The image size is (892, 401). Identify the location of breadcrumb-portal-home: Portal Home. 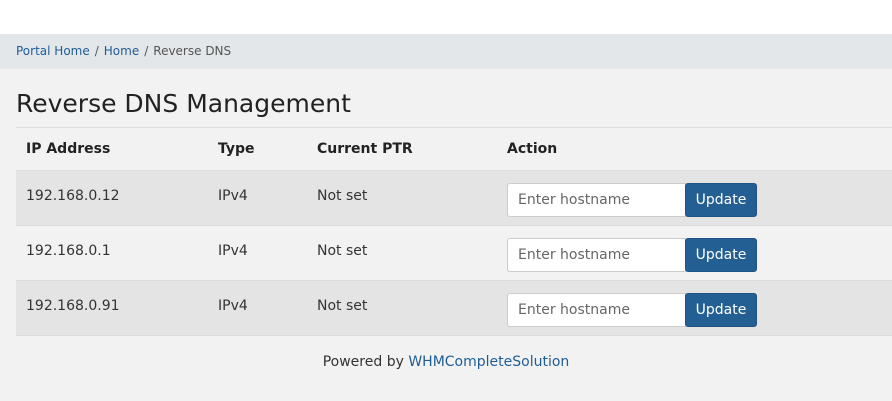
(53, 51).